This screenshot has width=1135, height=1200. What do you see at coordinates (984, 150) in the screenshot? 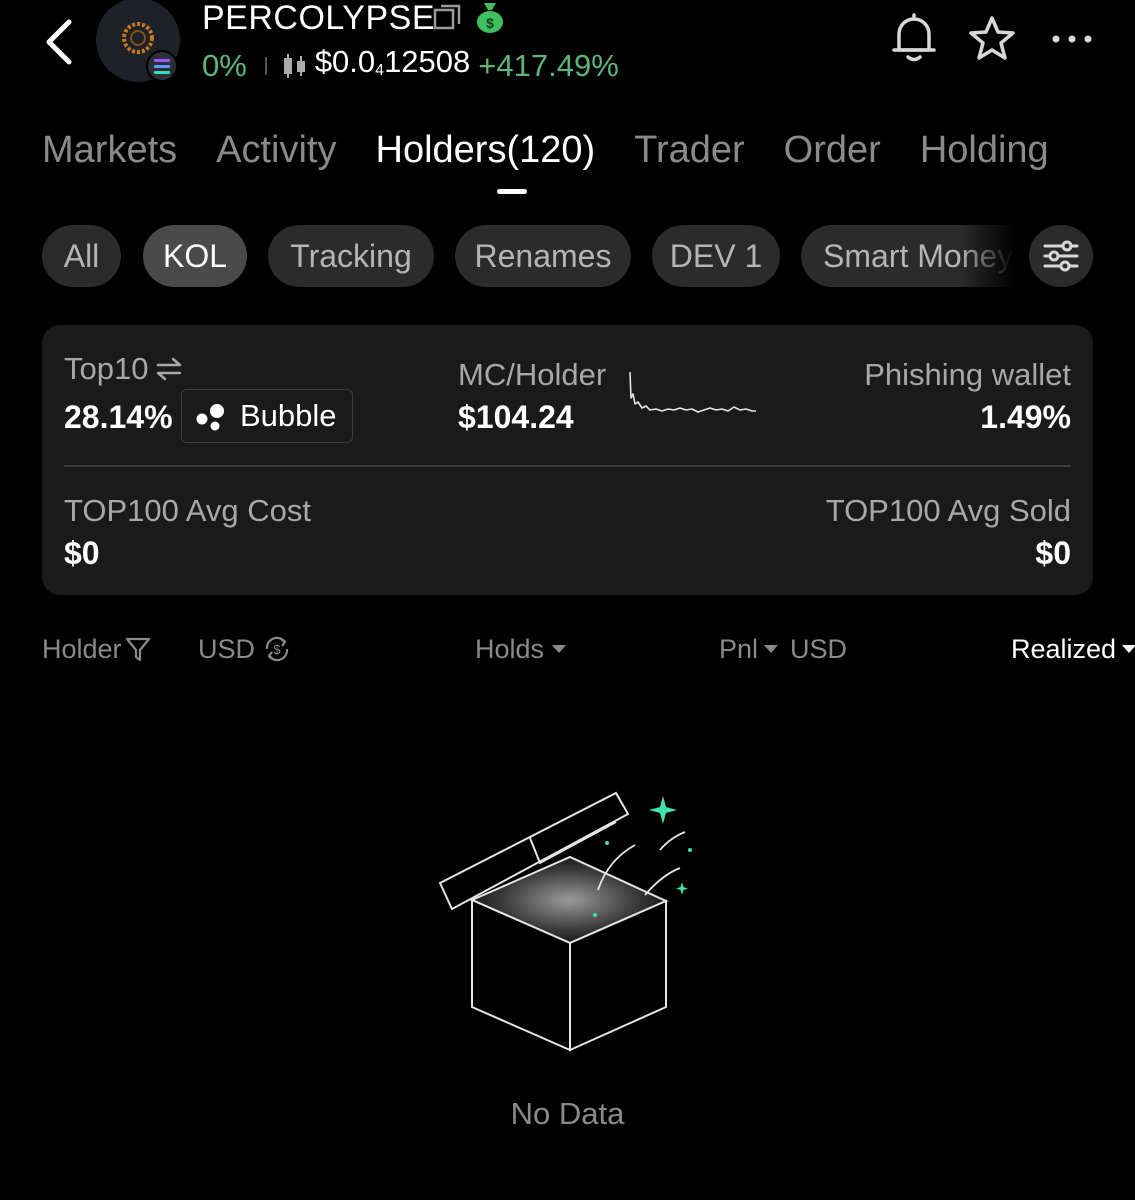
I see `tab-holding: Holding` at bounding box center [984, 150].